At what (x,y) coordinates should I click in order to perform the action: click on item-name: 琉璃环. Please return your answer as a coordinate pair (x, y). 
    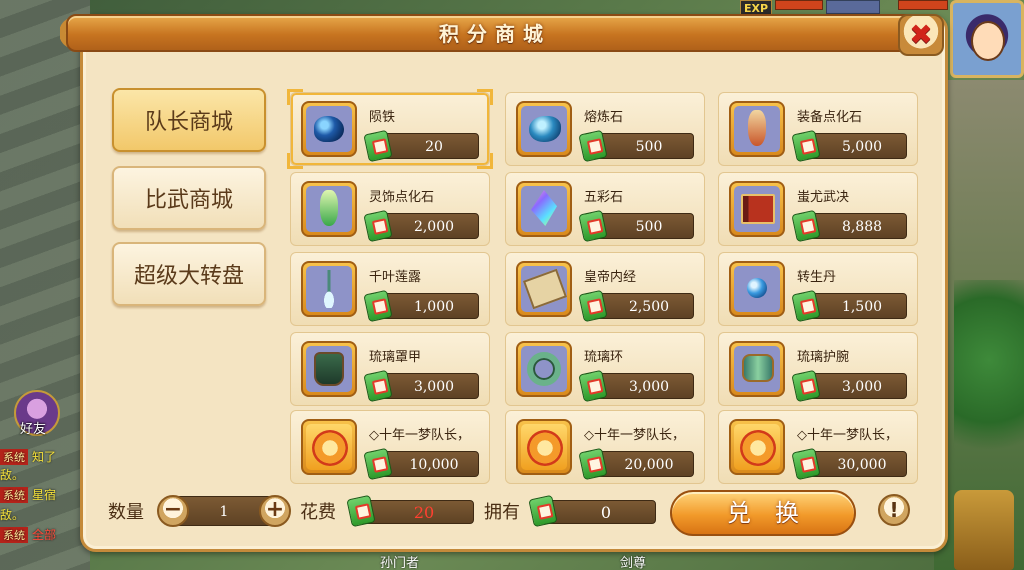
    Looking at the image, I should click on (604, 357).